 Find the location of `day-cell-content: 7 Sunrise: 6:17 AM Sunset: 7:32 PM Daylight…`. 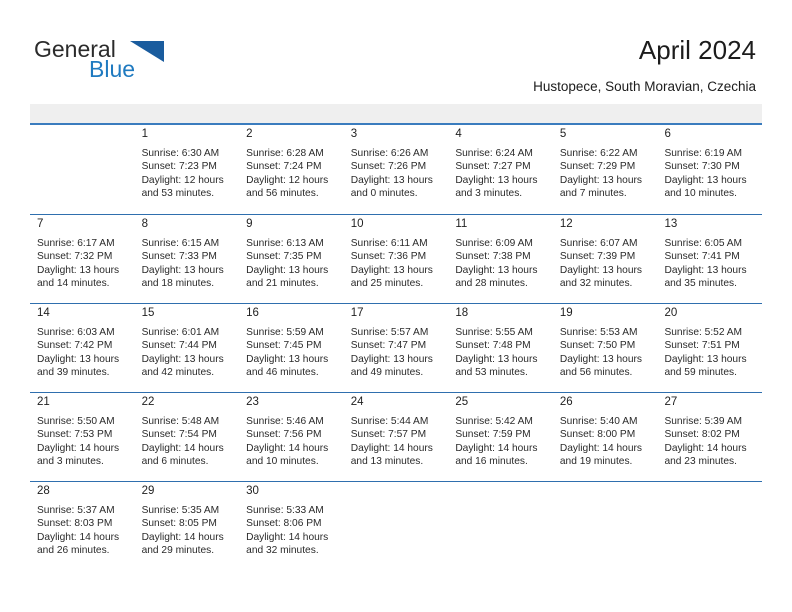

day-cell-content: 7 Sunrise: 6:17 AM Sunset: 7:32 PM Daylight… is located at coordinates (82, 252).